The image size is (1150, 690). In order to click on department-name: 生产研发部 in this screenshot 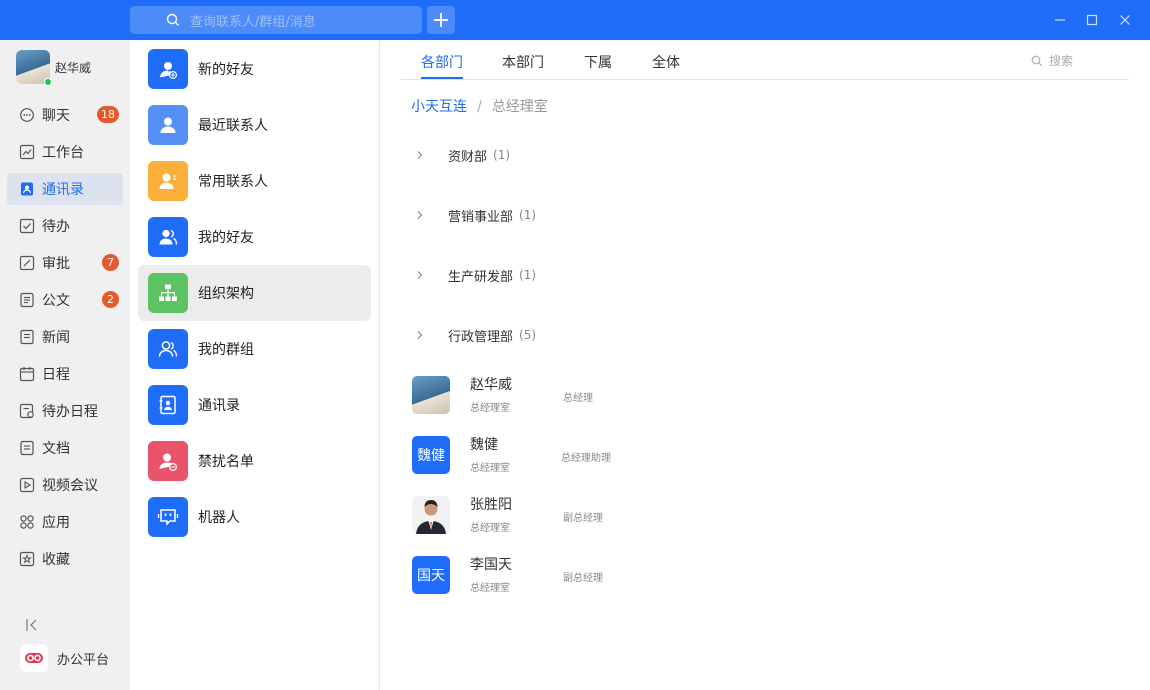, I will do `click(481, 277)`.